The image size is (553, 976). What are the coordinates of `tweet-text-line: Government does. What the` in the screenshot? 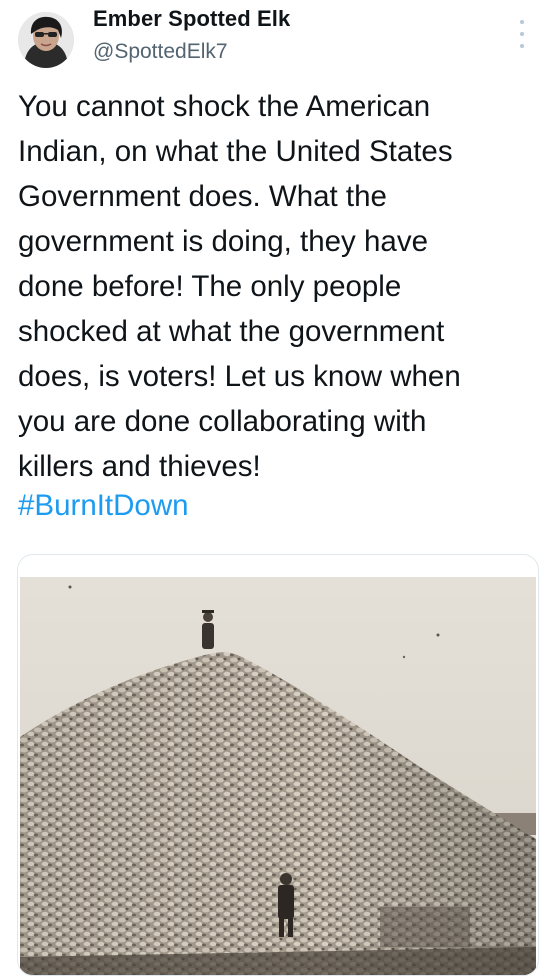 It's located at (202, 196).